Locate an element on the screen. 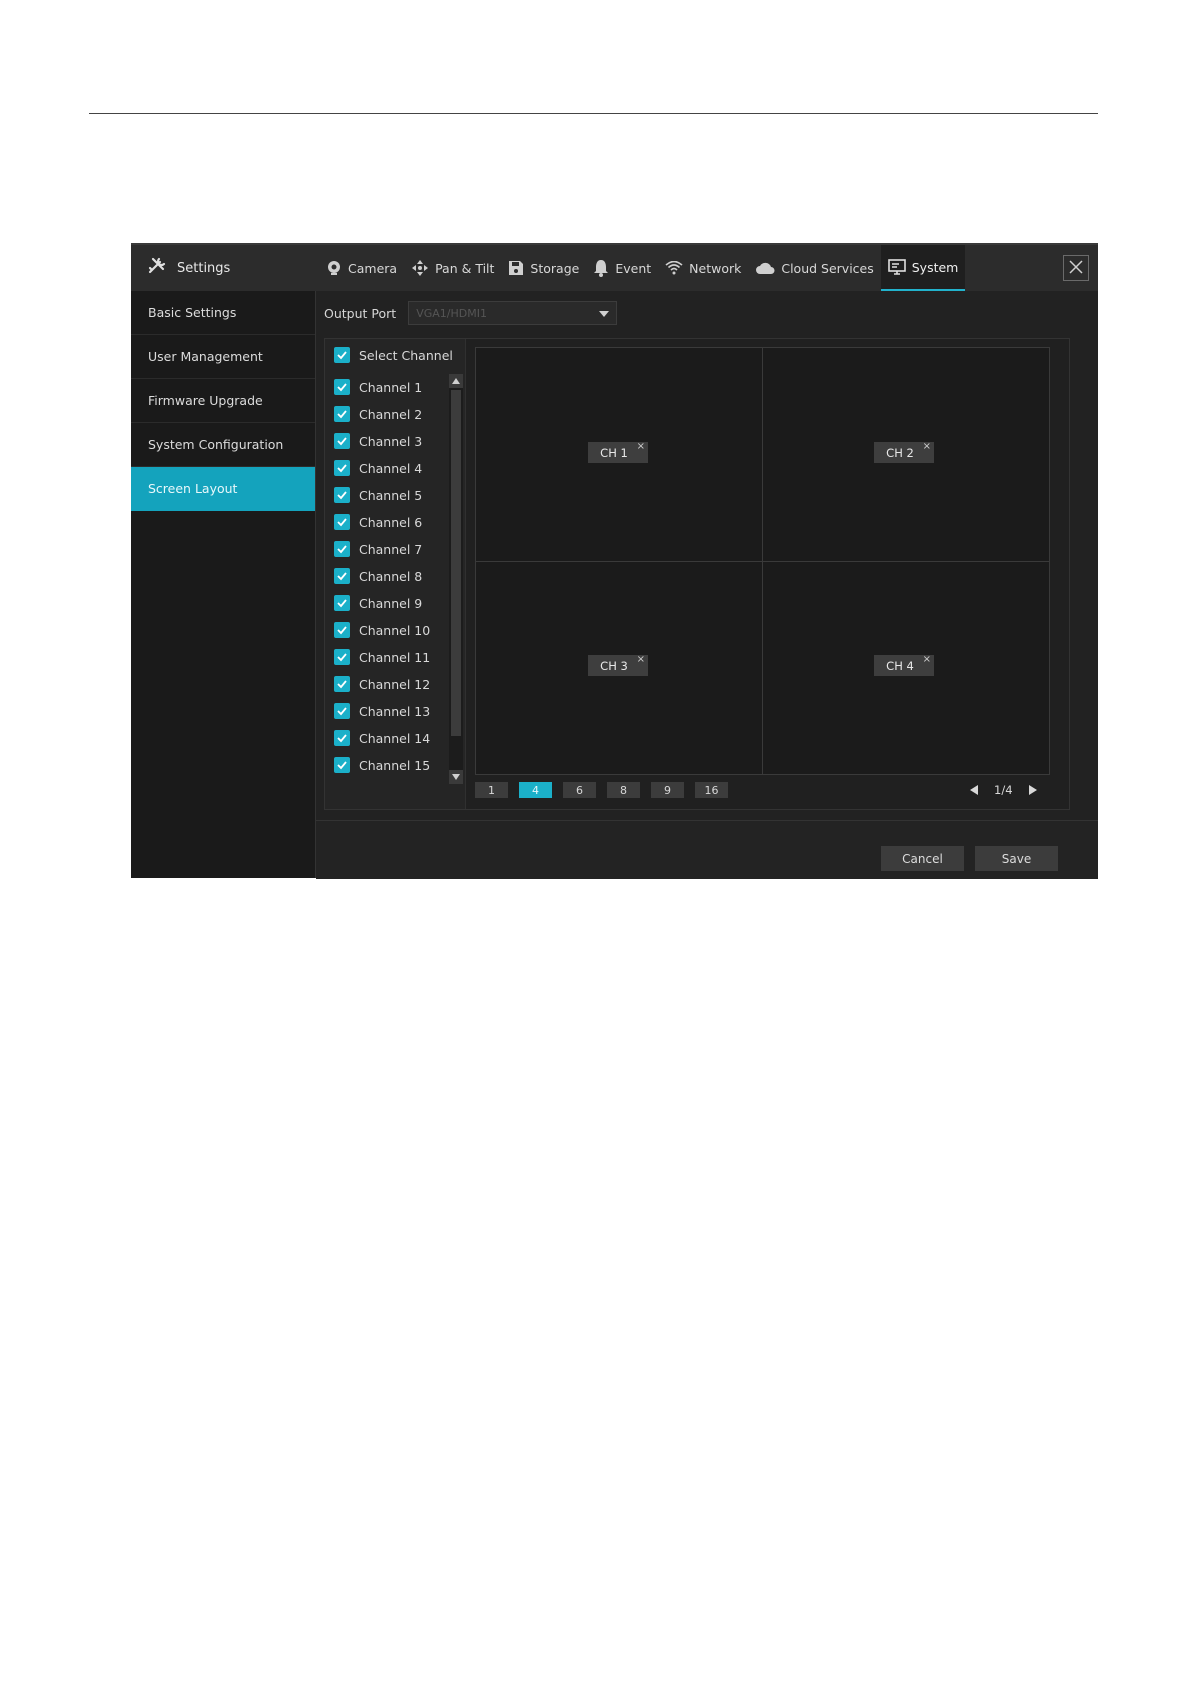 This screenshot has height=1684, width=1191. select-channel-checkbox: Select Channel is located at coordinates (393, 355).